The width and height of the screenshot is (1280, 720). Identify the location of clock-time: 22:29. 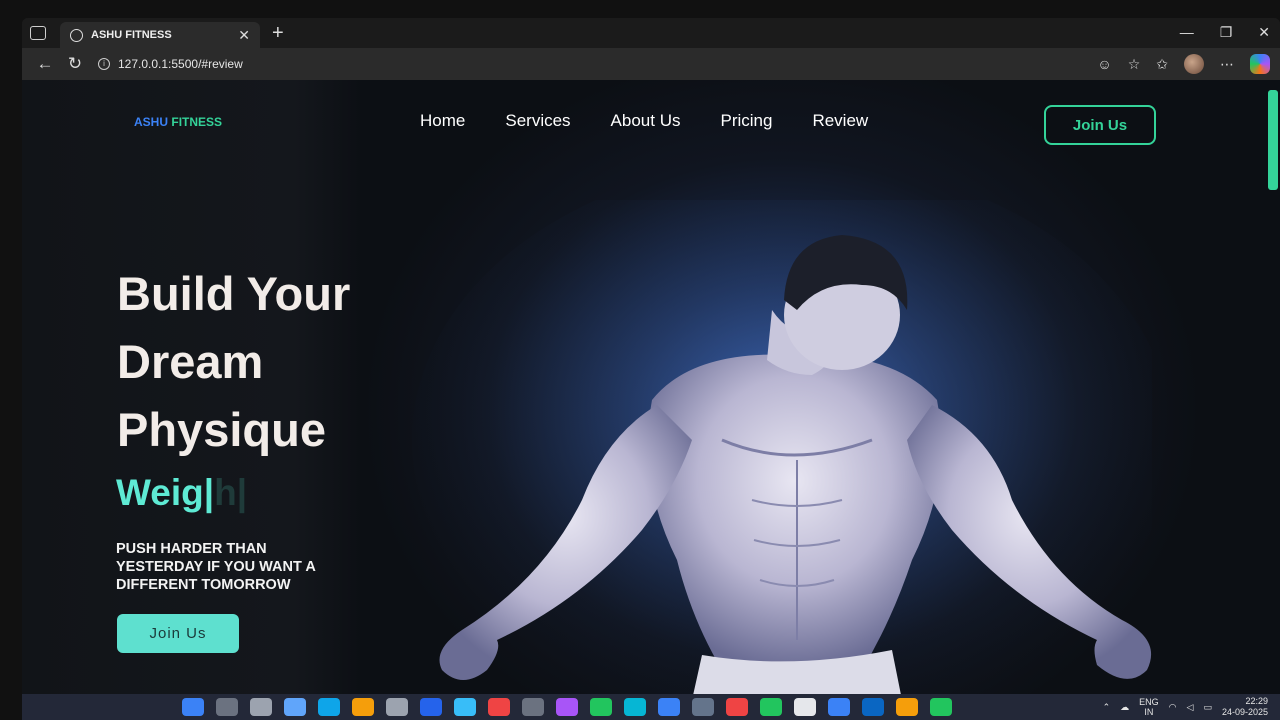
(1256, 701).